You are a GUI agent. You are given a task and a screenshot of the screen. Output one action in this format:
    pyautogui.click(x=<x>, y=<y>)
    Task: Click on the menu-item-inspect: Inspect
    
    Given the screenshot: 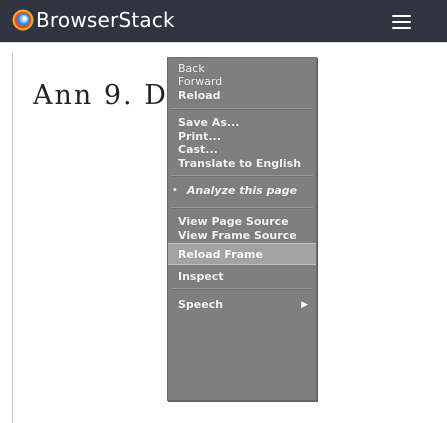 What is the action you would take?
    pyautogui.click(x=242, y=276)
    